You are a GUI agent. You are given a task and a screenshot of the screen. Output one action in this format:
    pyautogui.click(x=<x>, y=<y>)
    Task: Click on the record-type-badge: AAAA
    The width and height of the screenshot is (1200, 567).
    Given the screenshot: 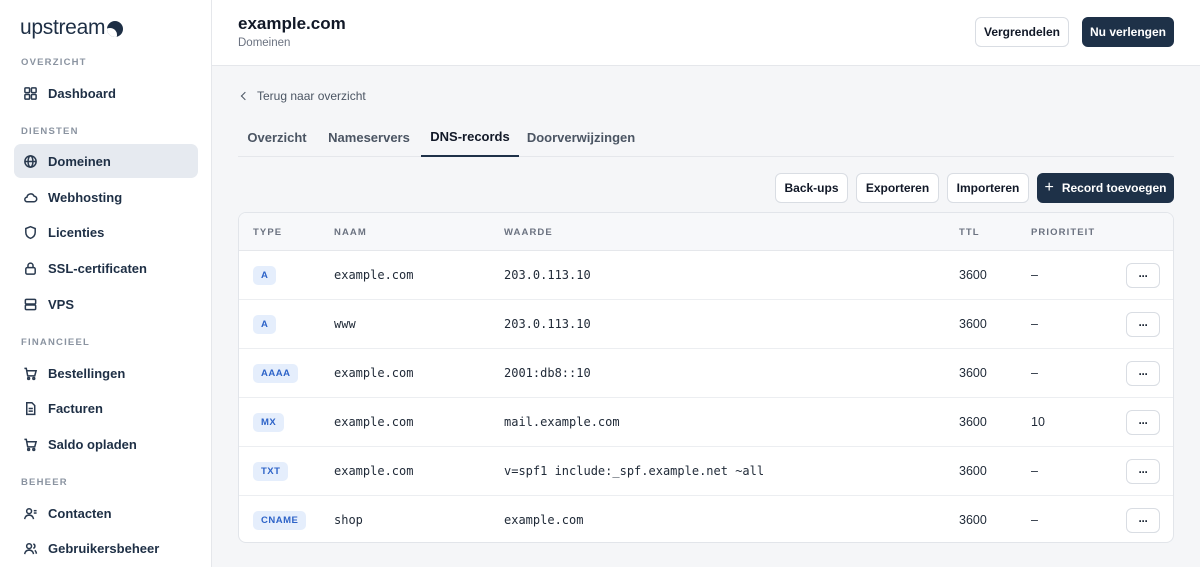 What is the action you would take?
    pyautogui.click(x=276, y=373)
    